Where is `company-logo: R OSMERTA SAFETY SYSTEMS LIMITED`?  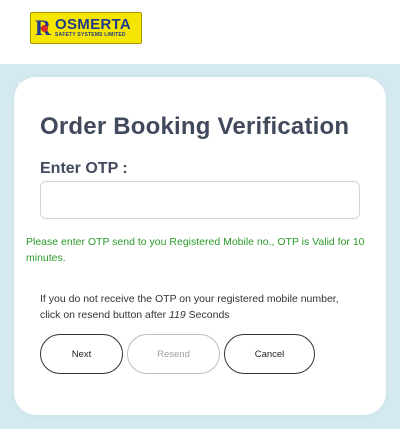 company-logo: R OSMERTA SAFETY SYSTEMS LIMITED is located at coordinates (86, 28).